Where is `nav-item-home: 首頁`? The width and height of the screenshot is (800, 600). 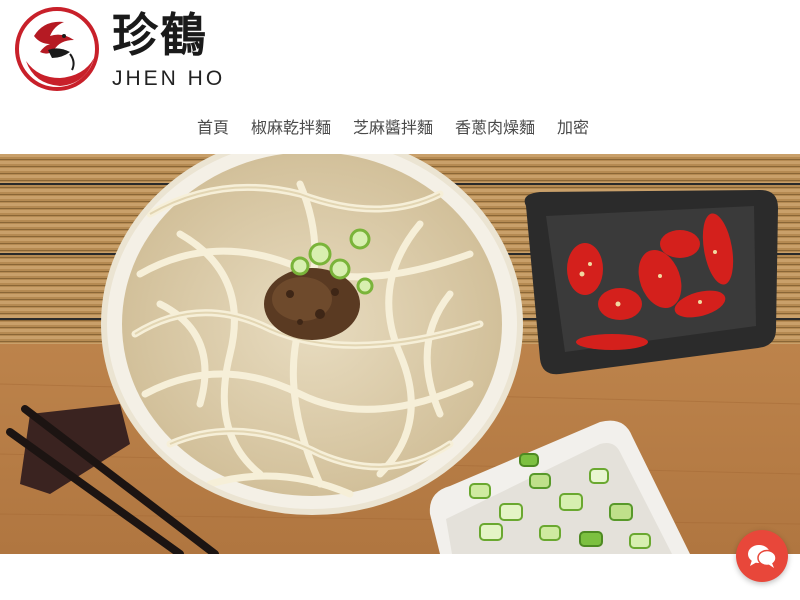
nav-item-home: 首頁 is located at coordinates (213, 128).